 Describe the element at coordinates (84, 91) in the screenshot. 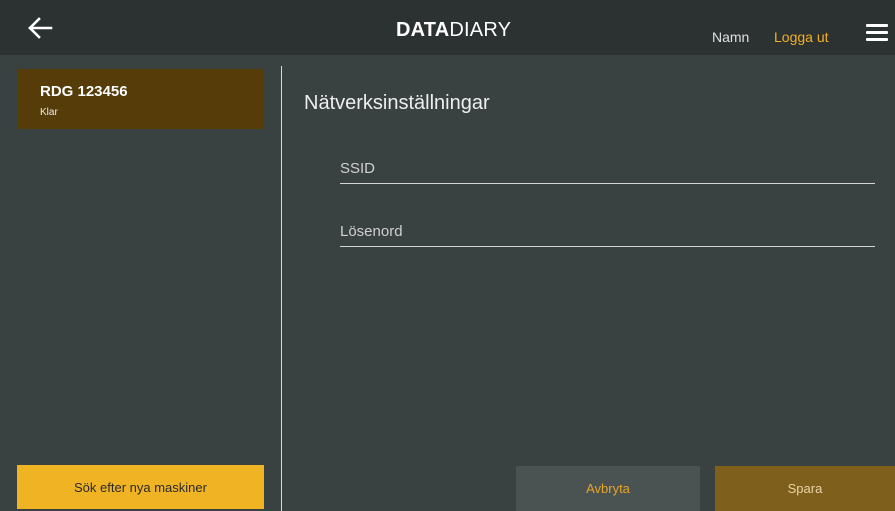

I see `machine-id: RDG 123456` at that location.